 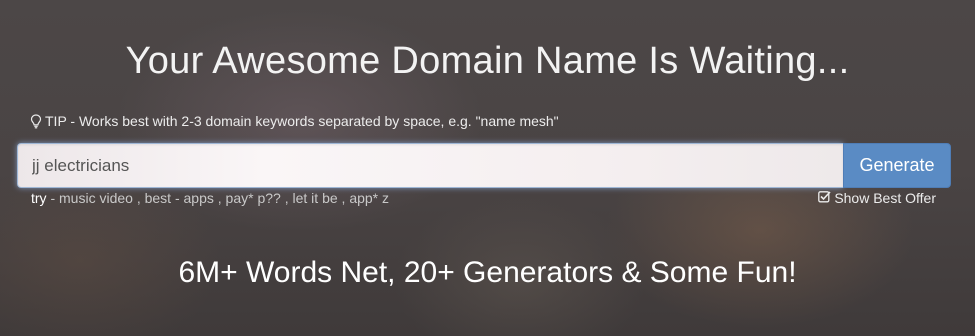 I want to click on show-best-offer-toggle: Show Best Offer, so click(x=877, y=198).